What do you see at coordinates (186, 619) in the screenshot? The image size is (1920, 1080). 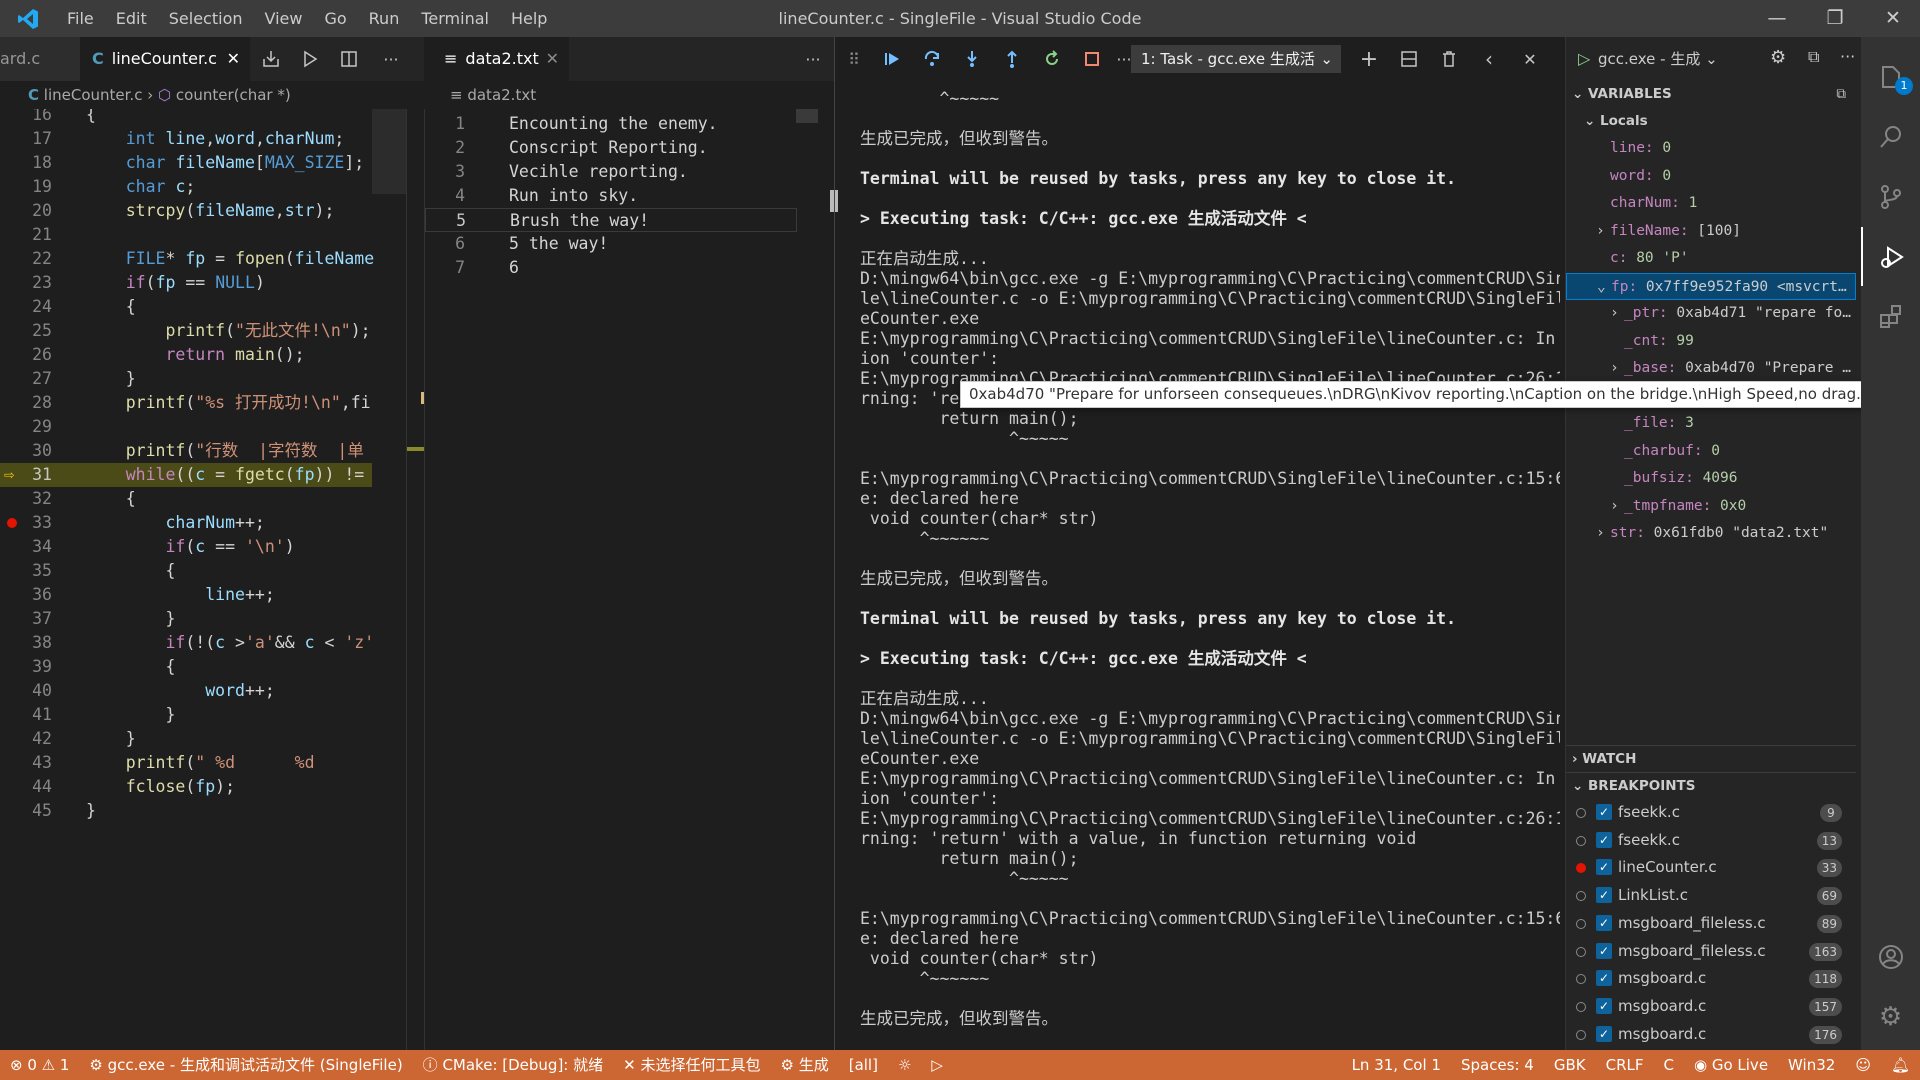 I see `code-line: 37 }` at bounding box center [186, 619].